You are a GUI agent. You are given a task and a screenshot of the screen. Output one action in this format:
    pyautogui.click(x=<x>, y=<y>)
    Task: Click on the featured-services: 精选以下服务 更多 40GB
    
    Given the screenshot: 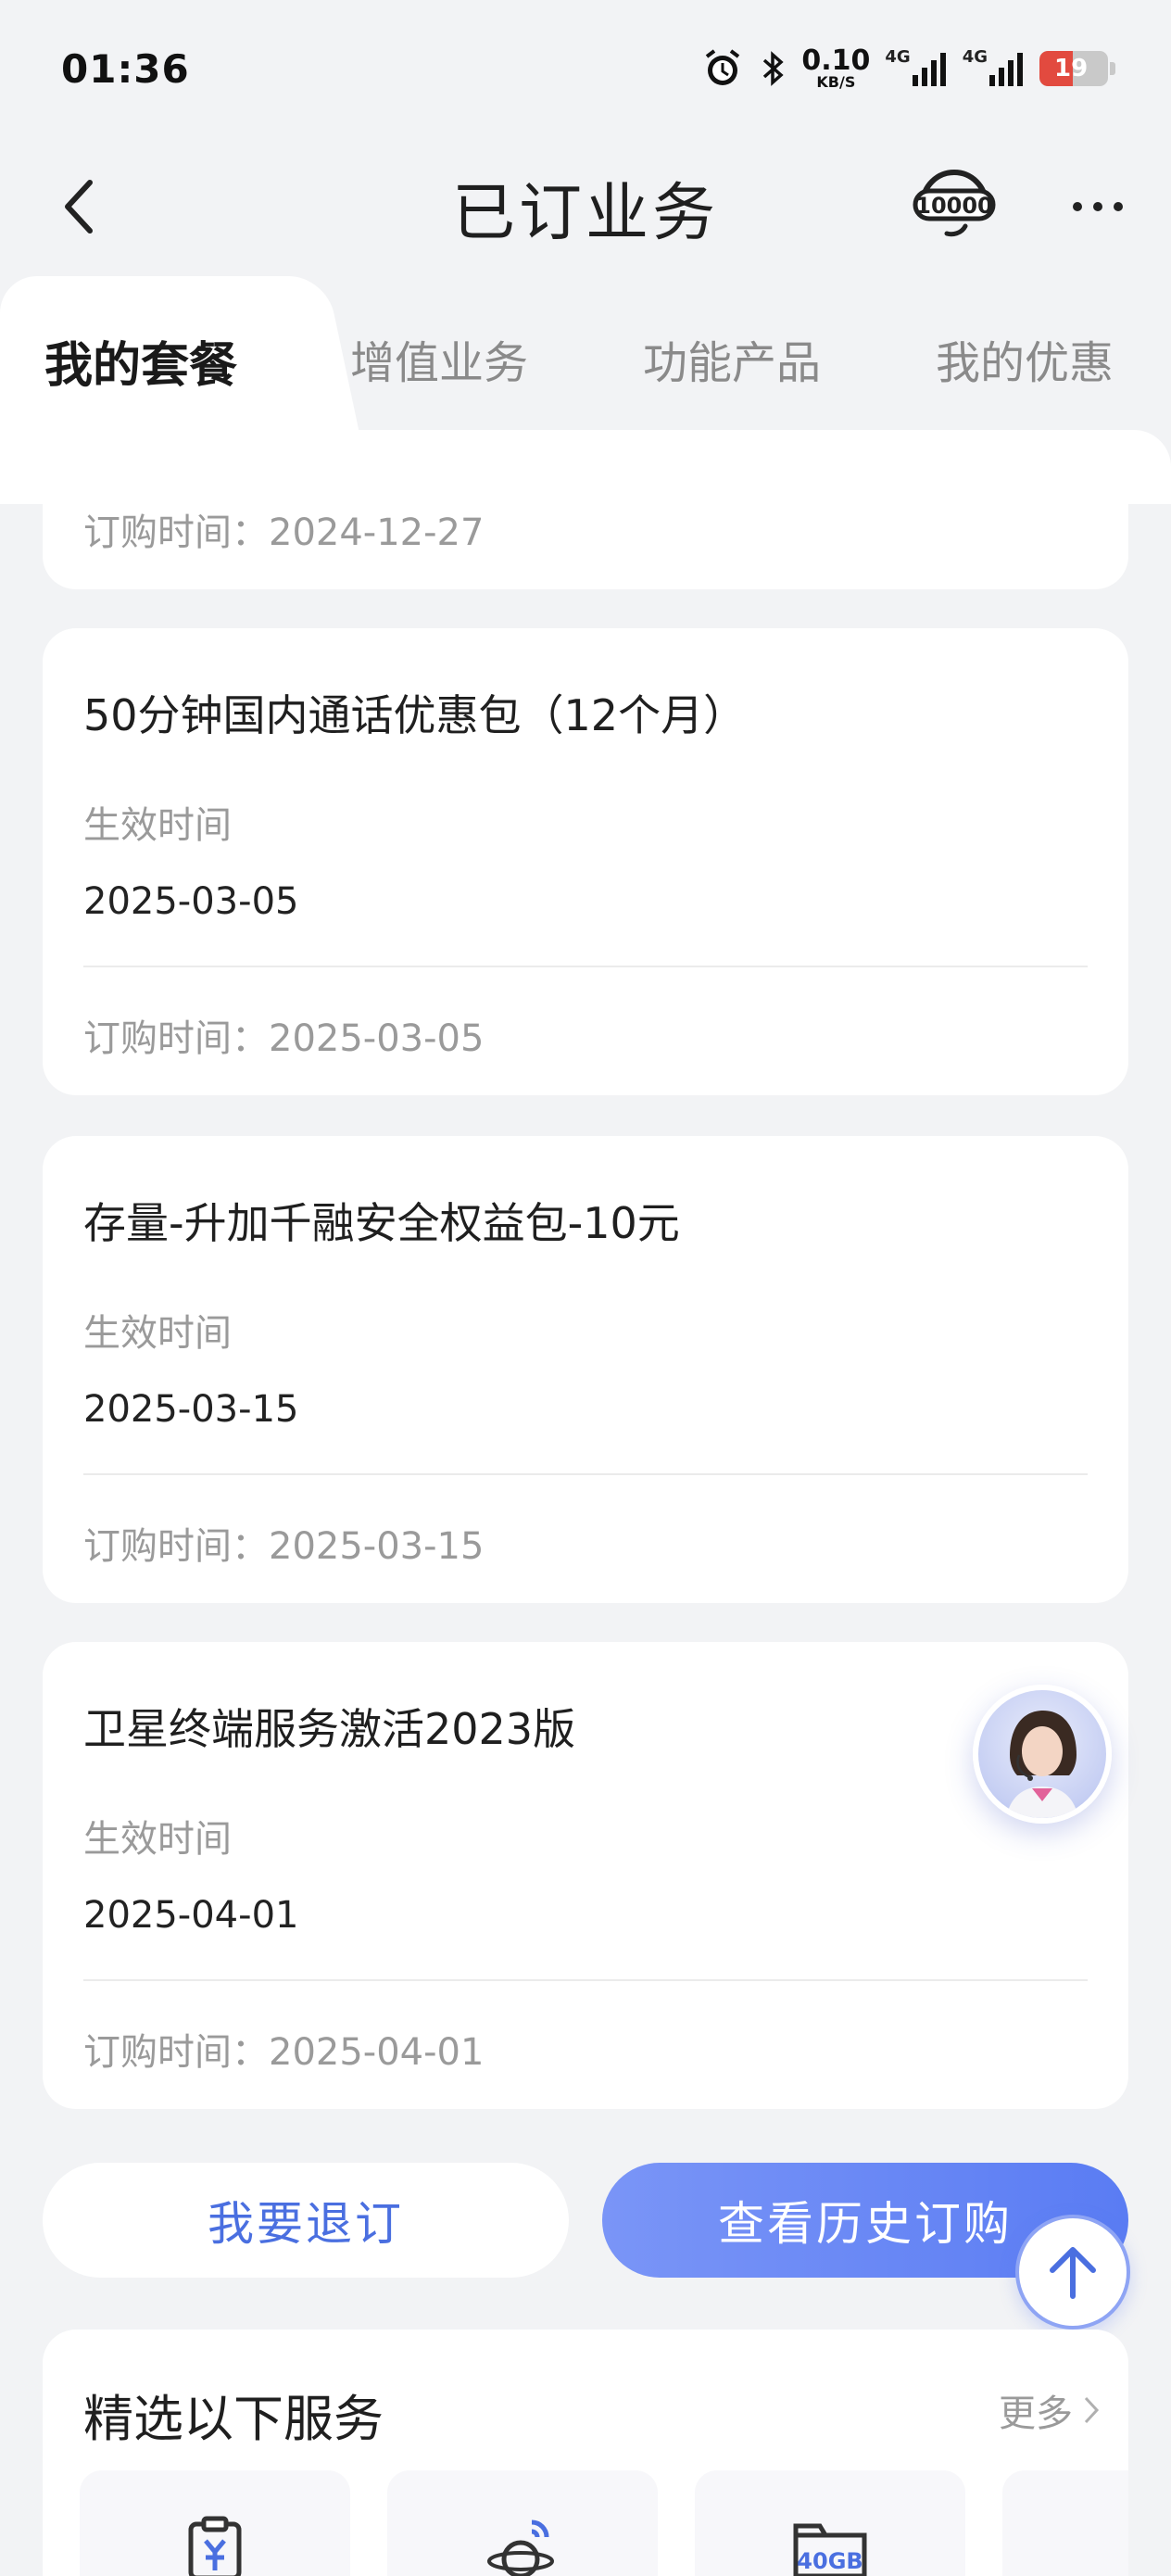 What is the action you would take?
    pyautogui.click(x=585, y=2453)
    